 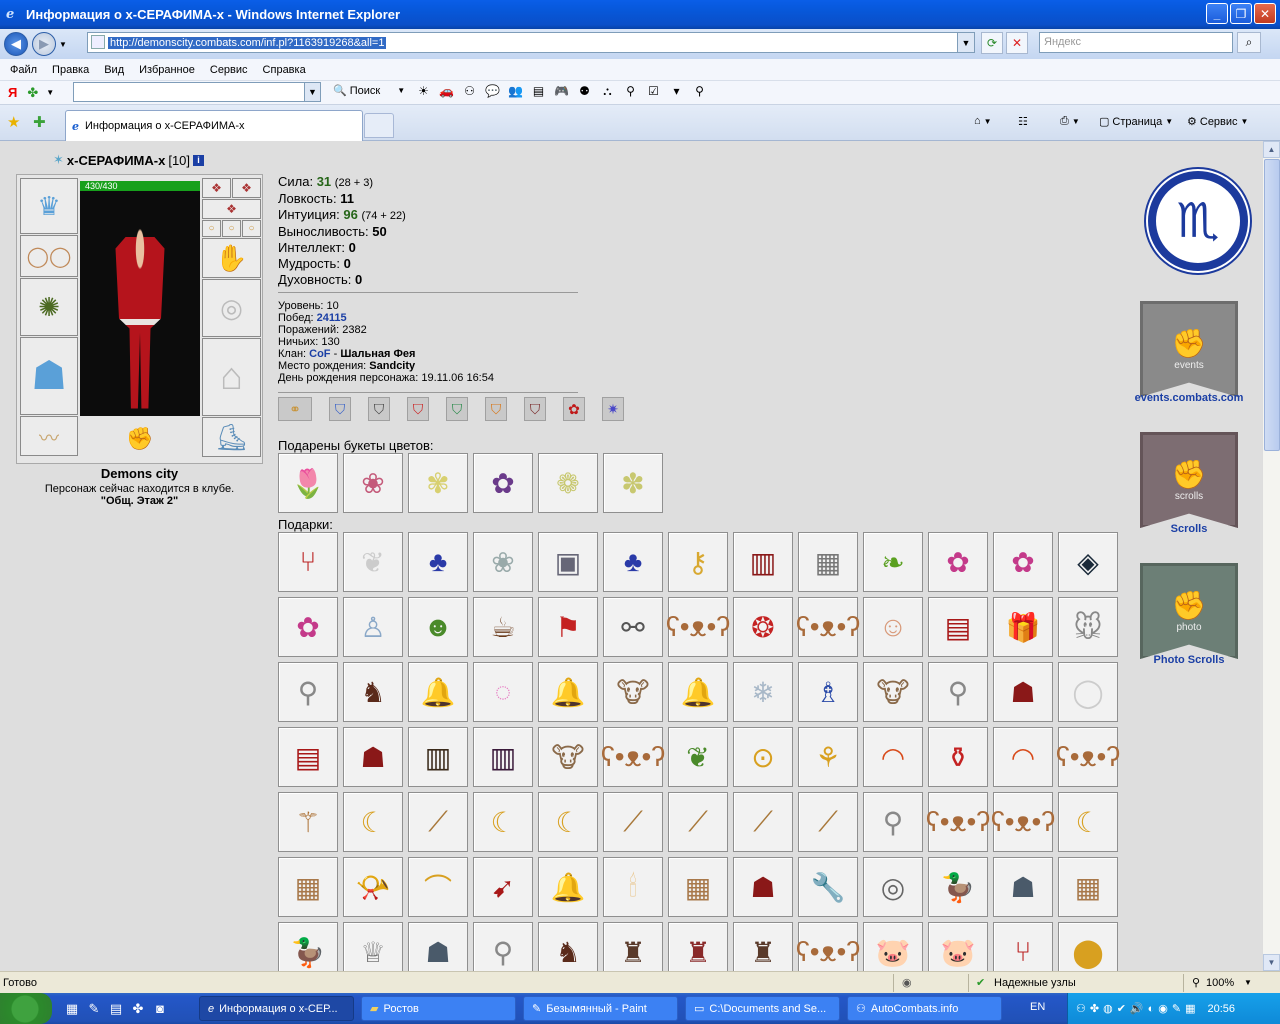 What do you see at coordinates (503, 627) in the screenshot?
I see `gift-item: ☕` at bounding box center [503, 627].